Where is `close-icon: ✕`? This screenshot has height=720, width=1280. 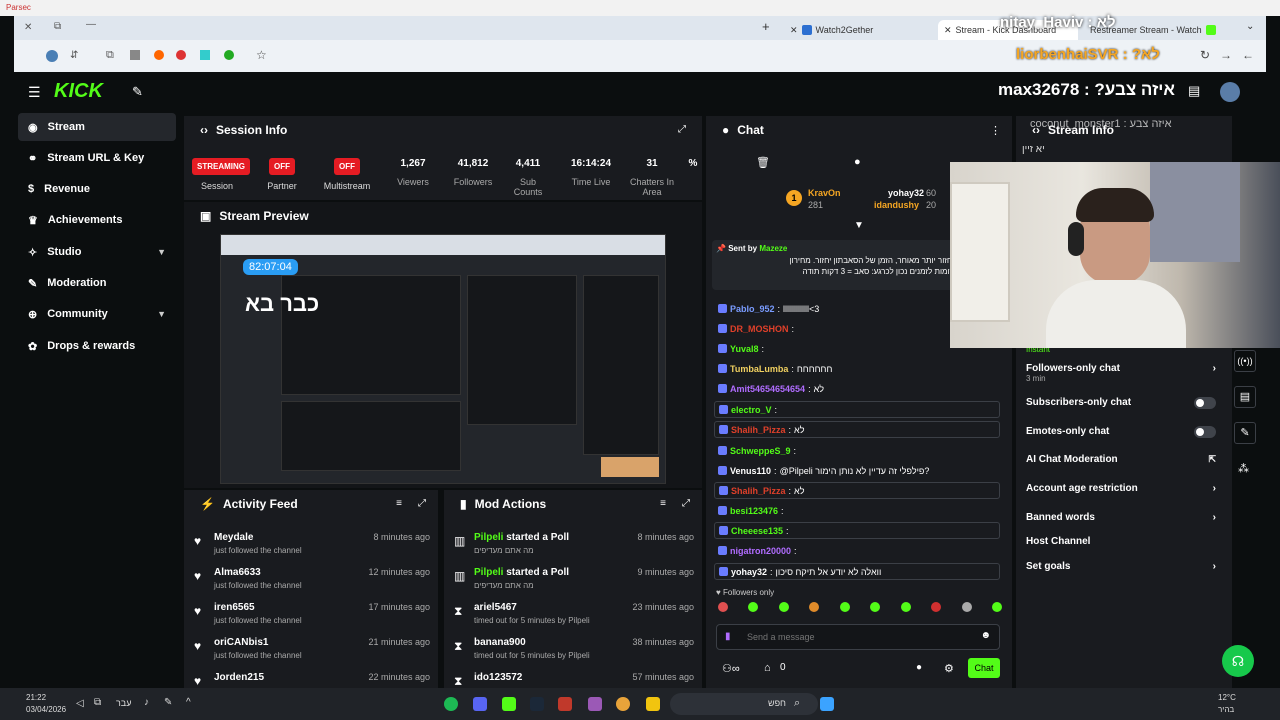
close-icon: ✕ is located at coordinates (28, 27).